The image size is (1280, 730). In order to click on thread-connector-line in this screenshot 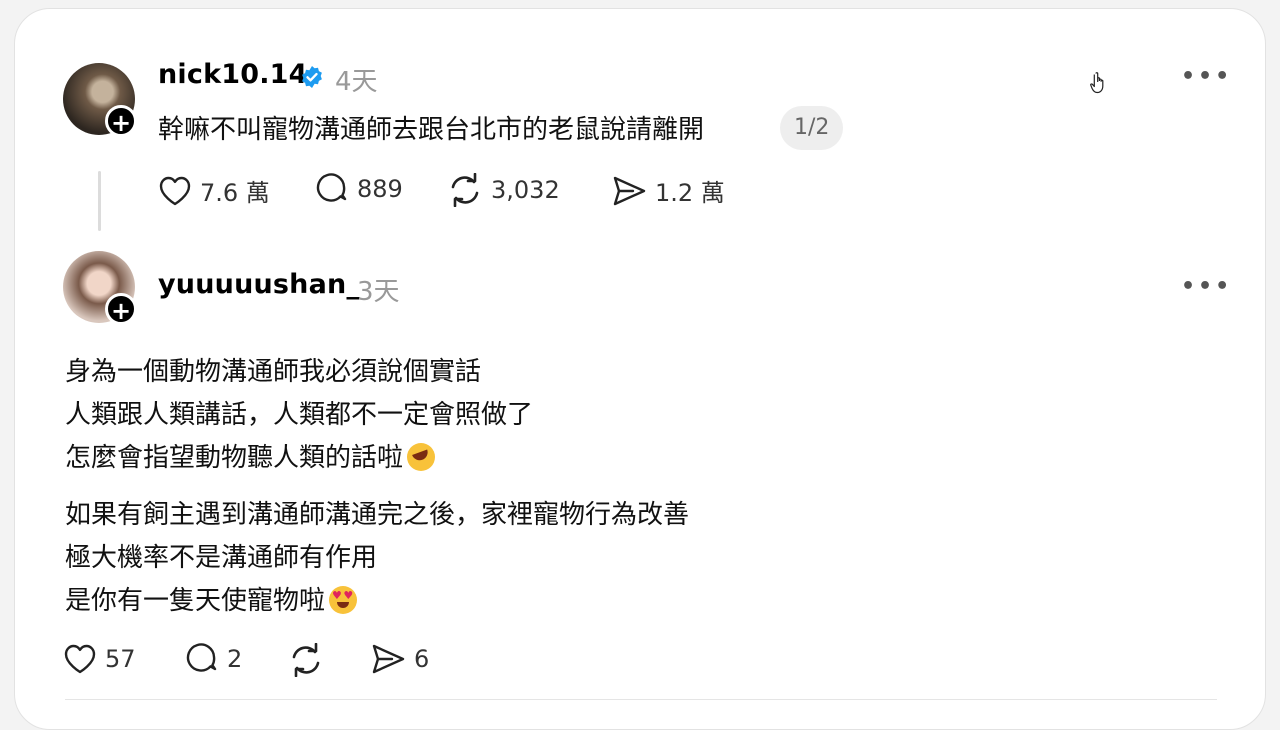, I will do `click(99, 201)`.